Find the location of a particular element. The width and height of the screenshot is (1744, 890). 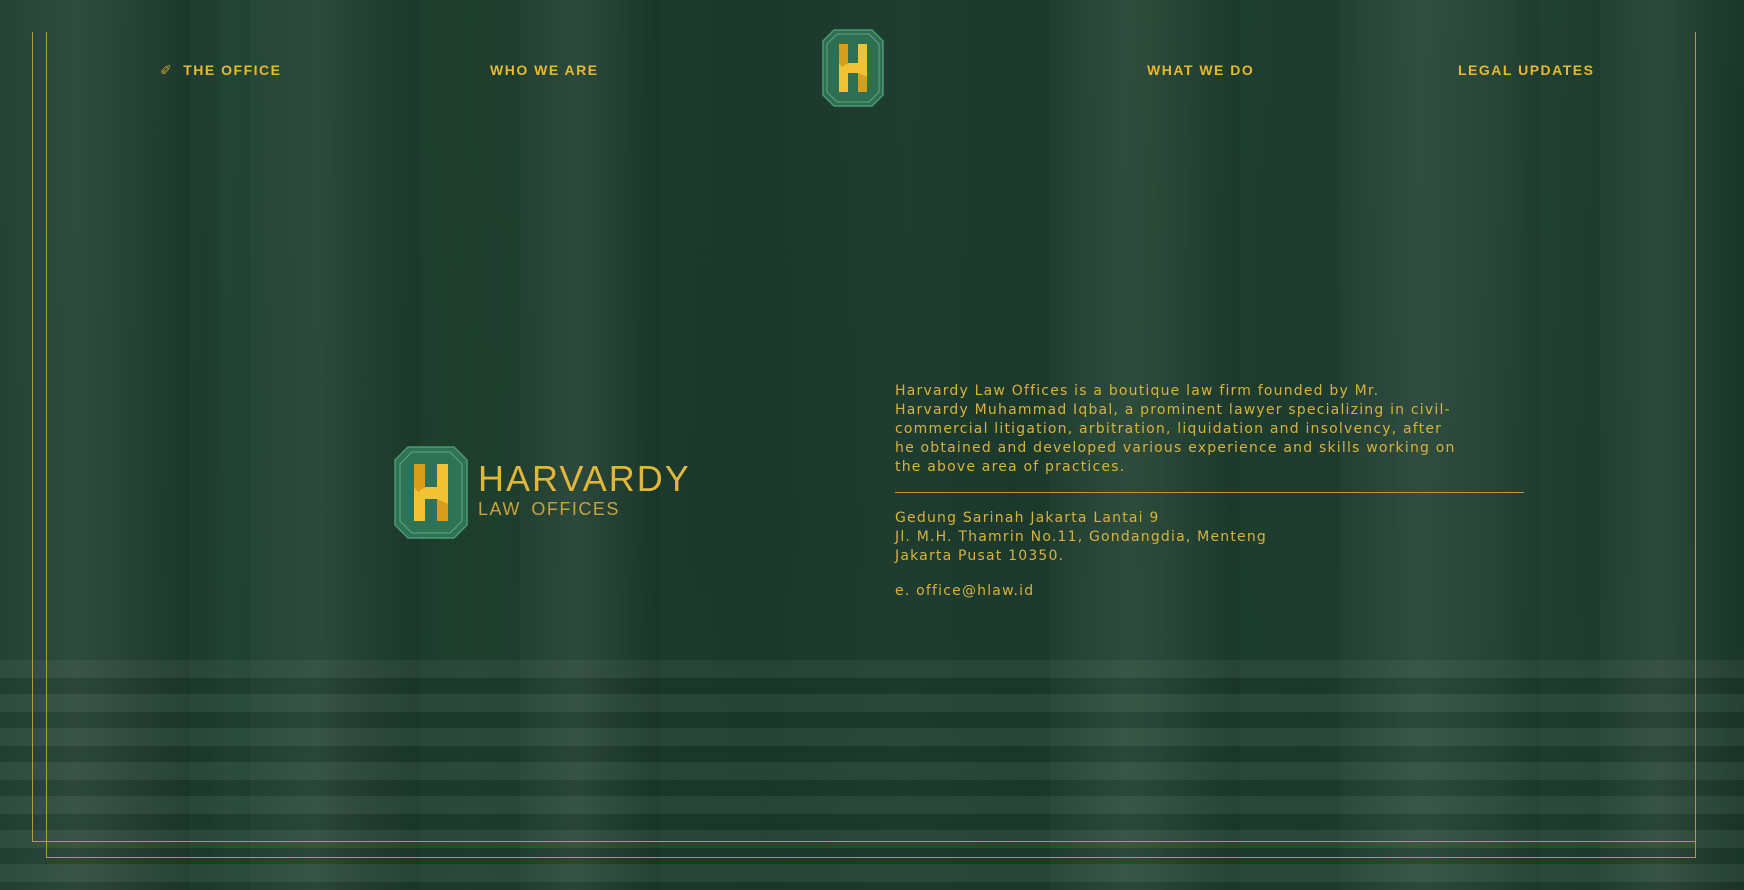

nav-the-office-label: THE OFFICE is located at coordinates (232, 70).